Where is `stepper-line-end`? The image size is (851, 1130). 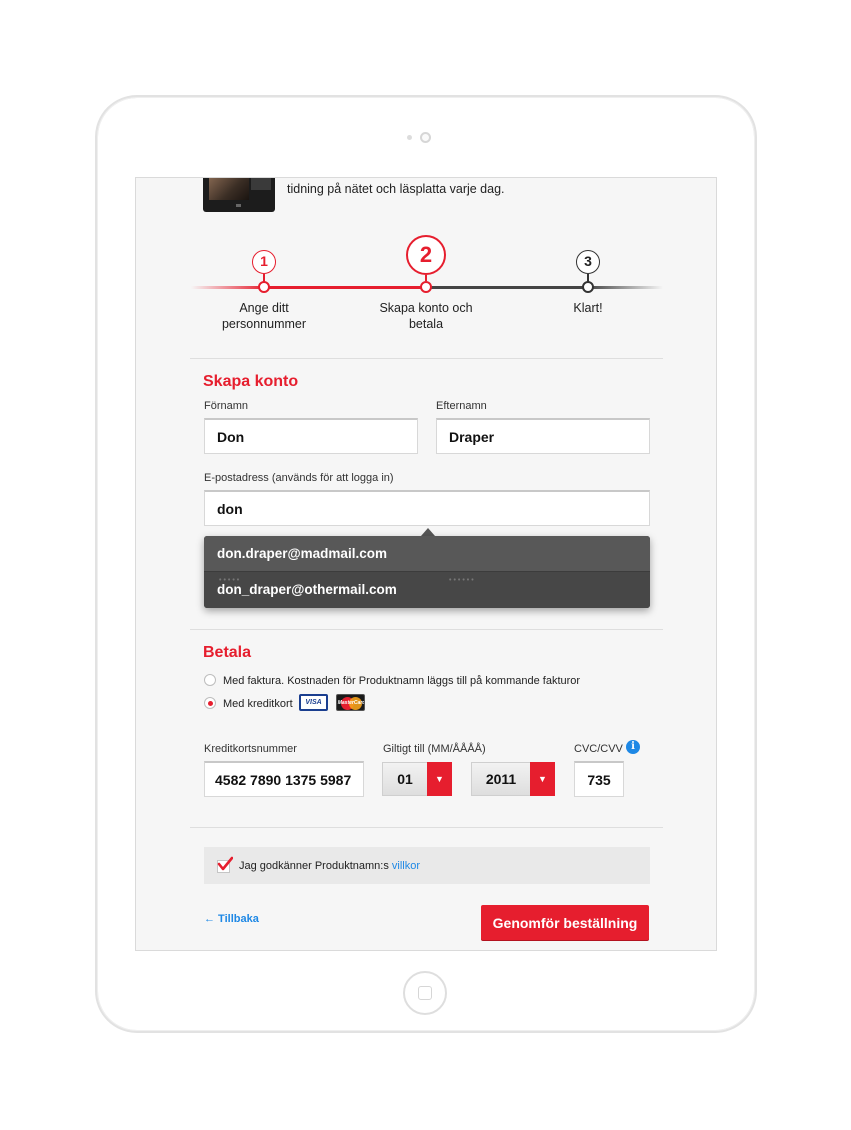
stepper-line-end is located at coordinates (625, 287).